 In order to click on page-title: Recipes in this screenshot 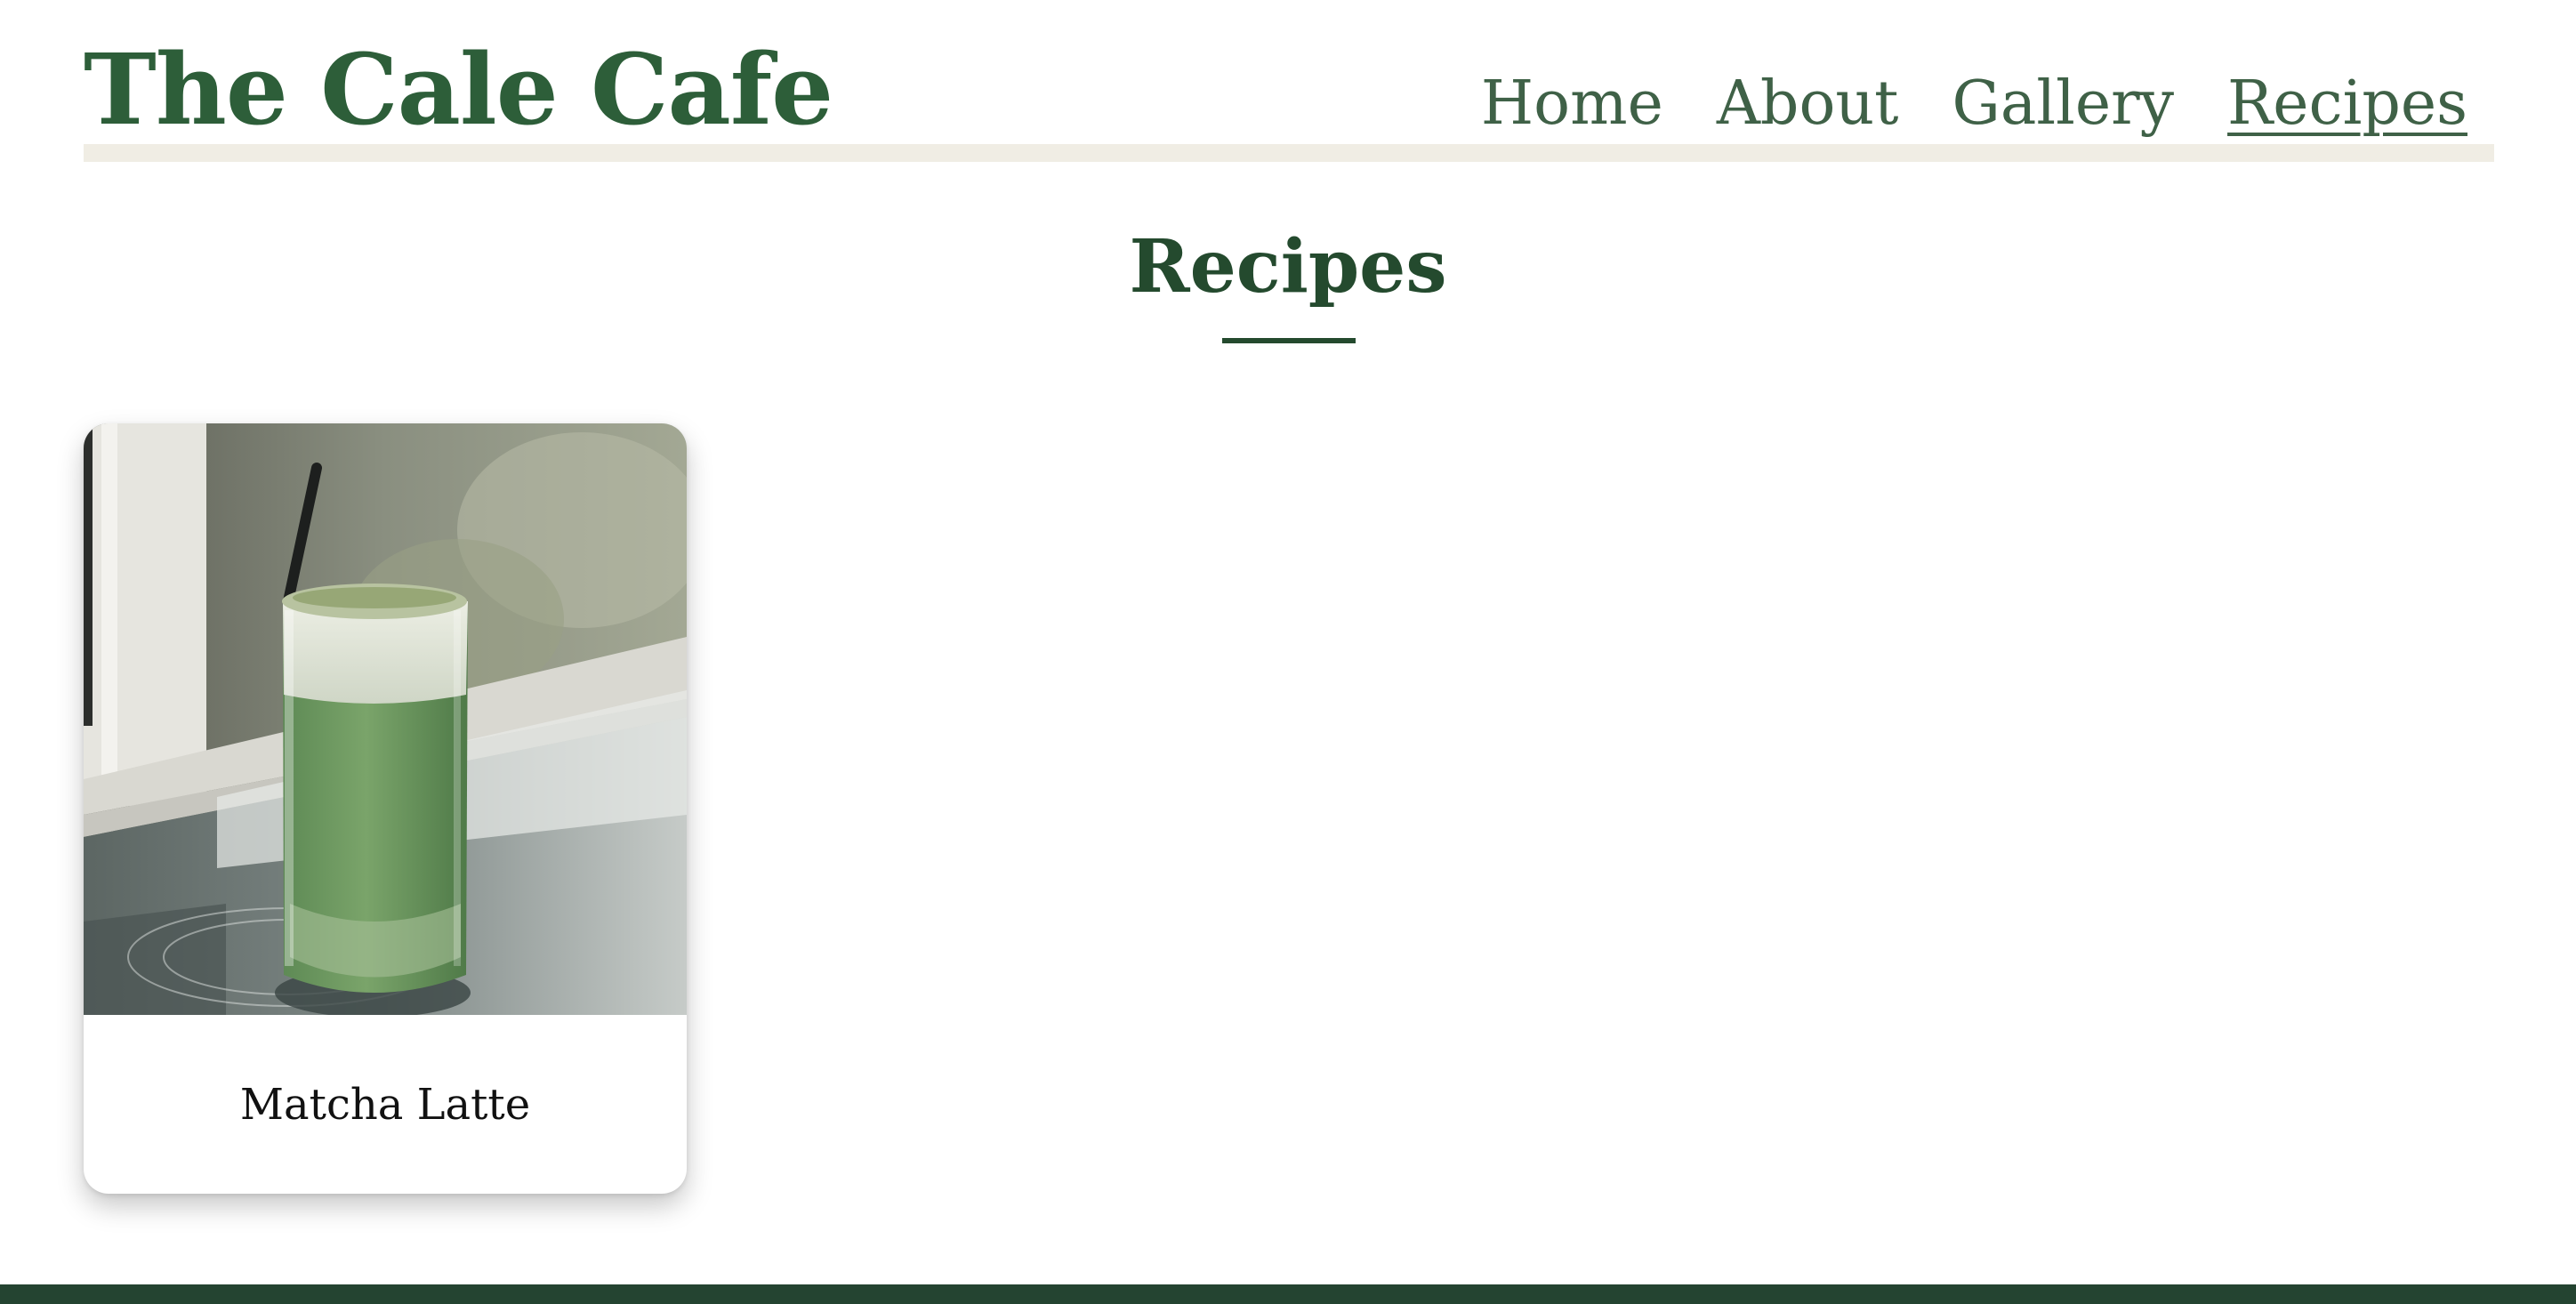, I will do `click(1288, 267)`.